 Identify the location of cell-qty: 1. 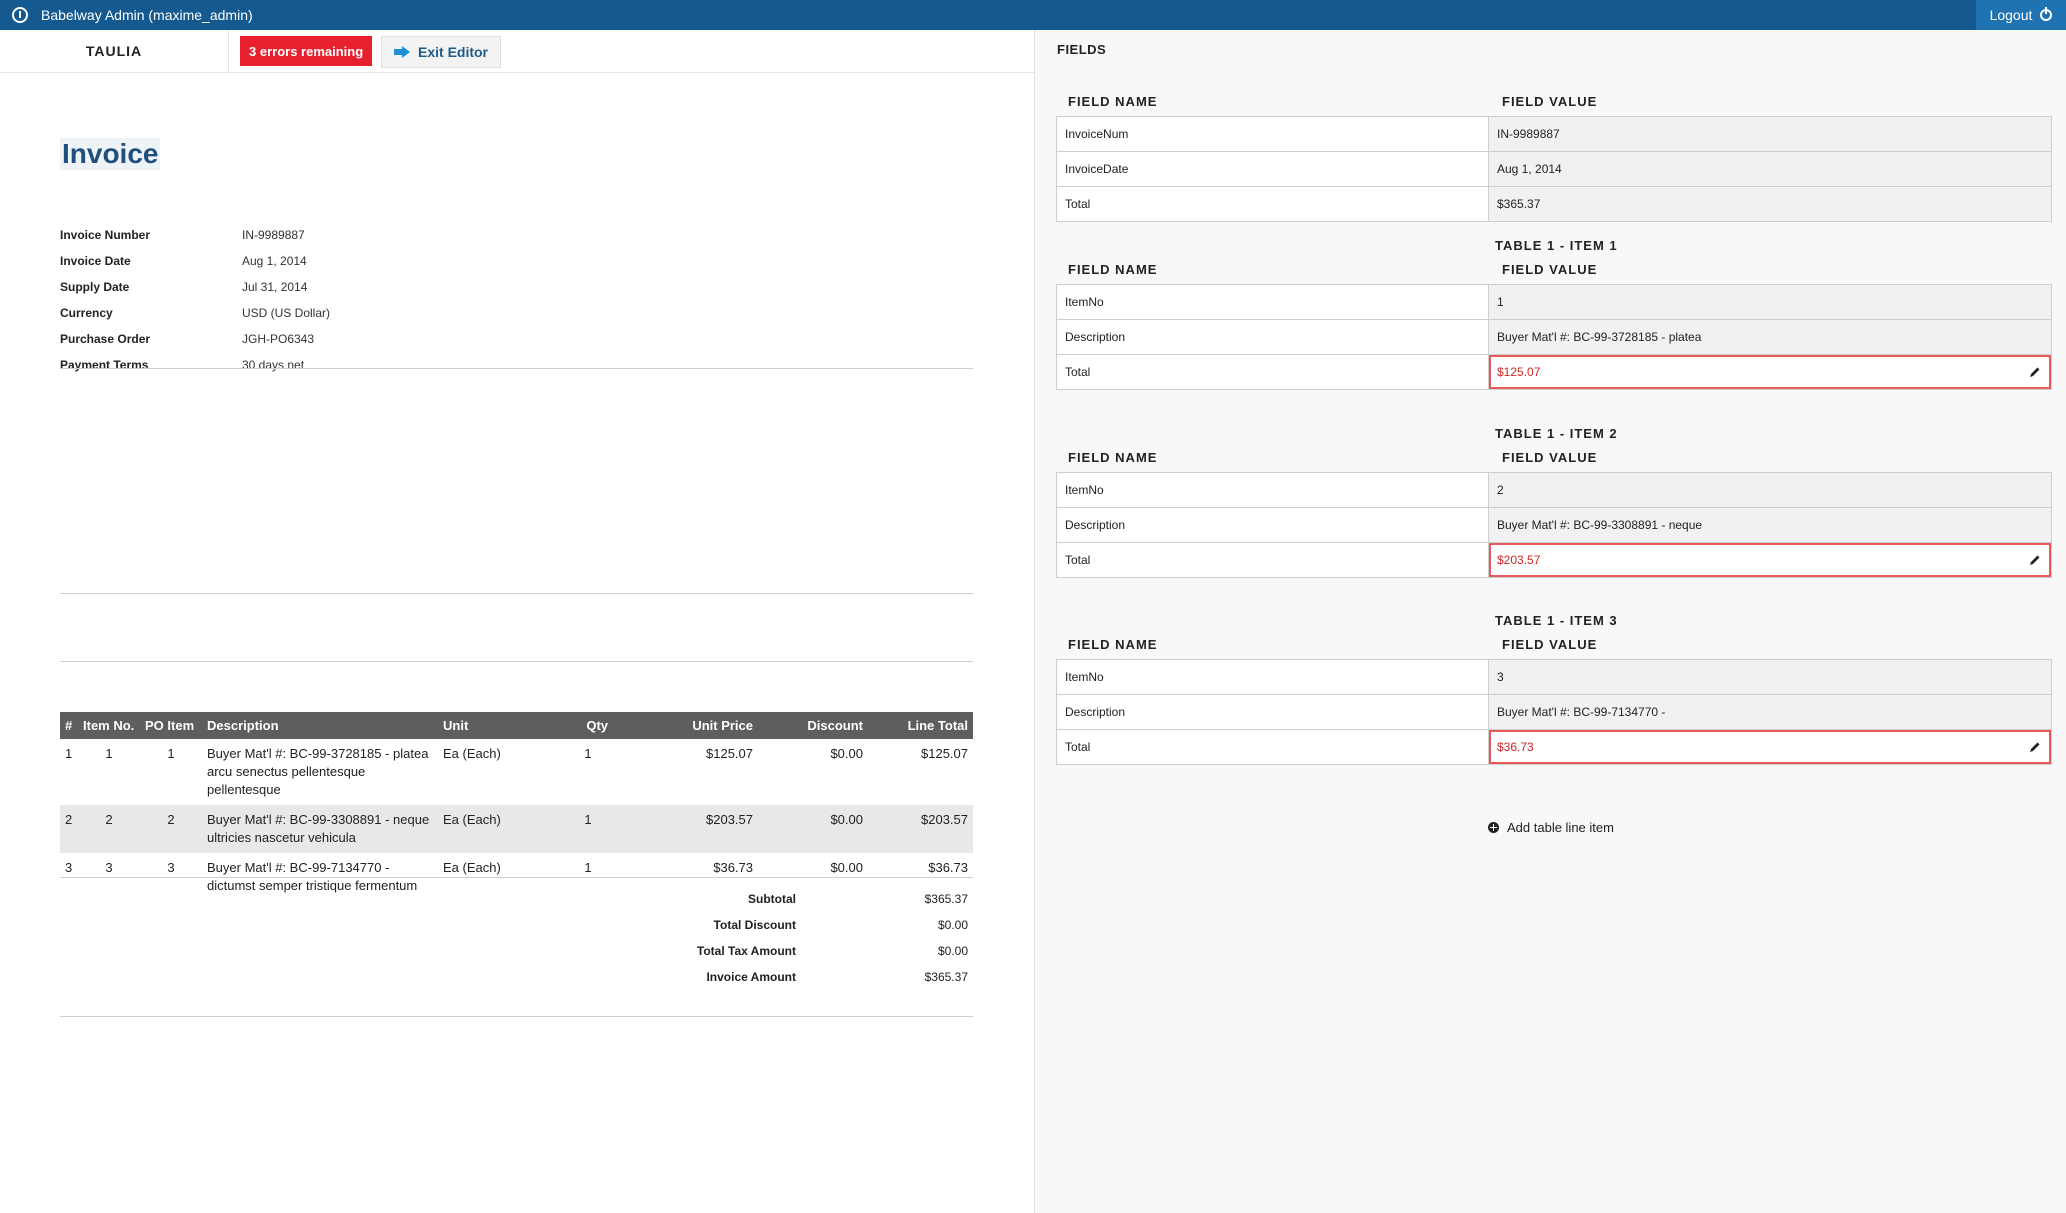
(588, 829).